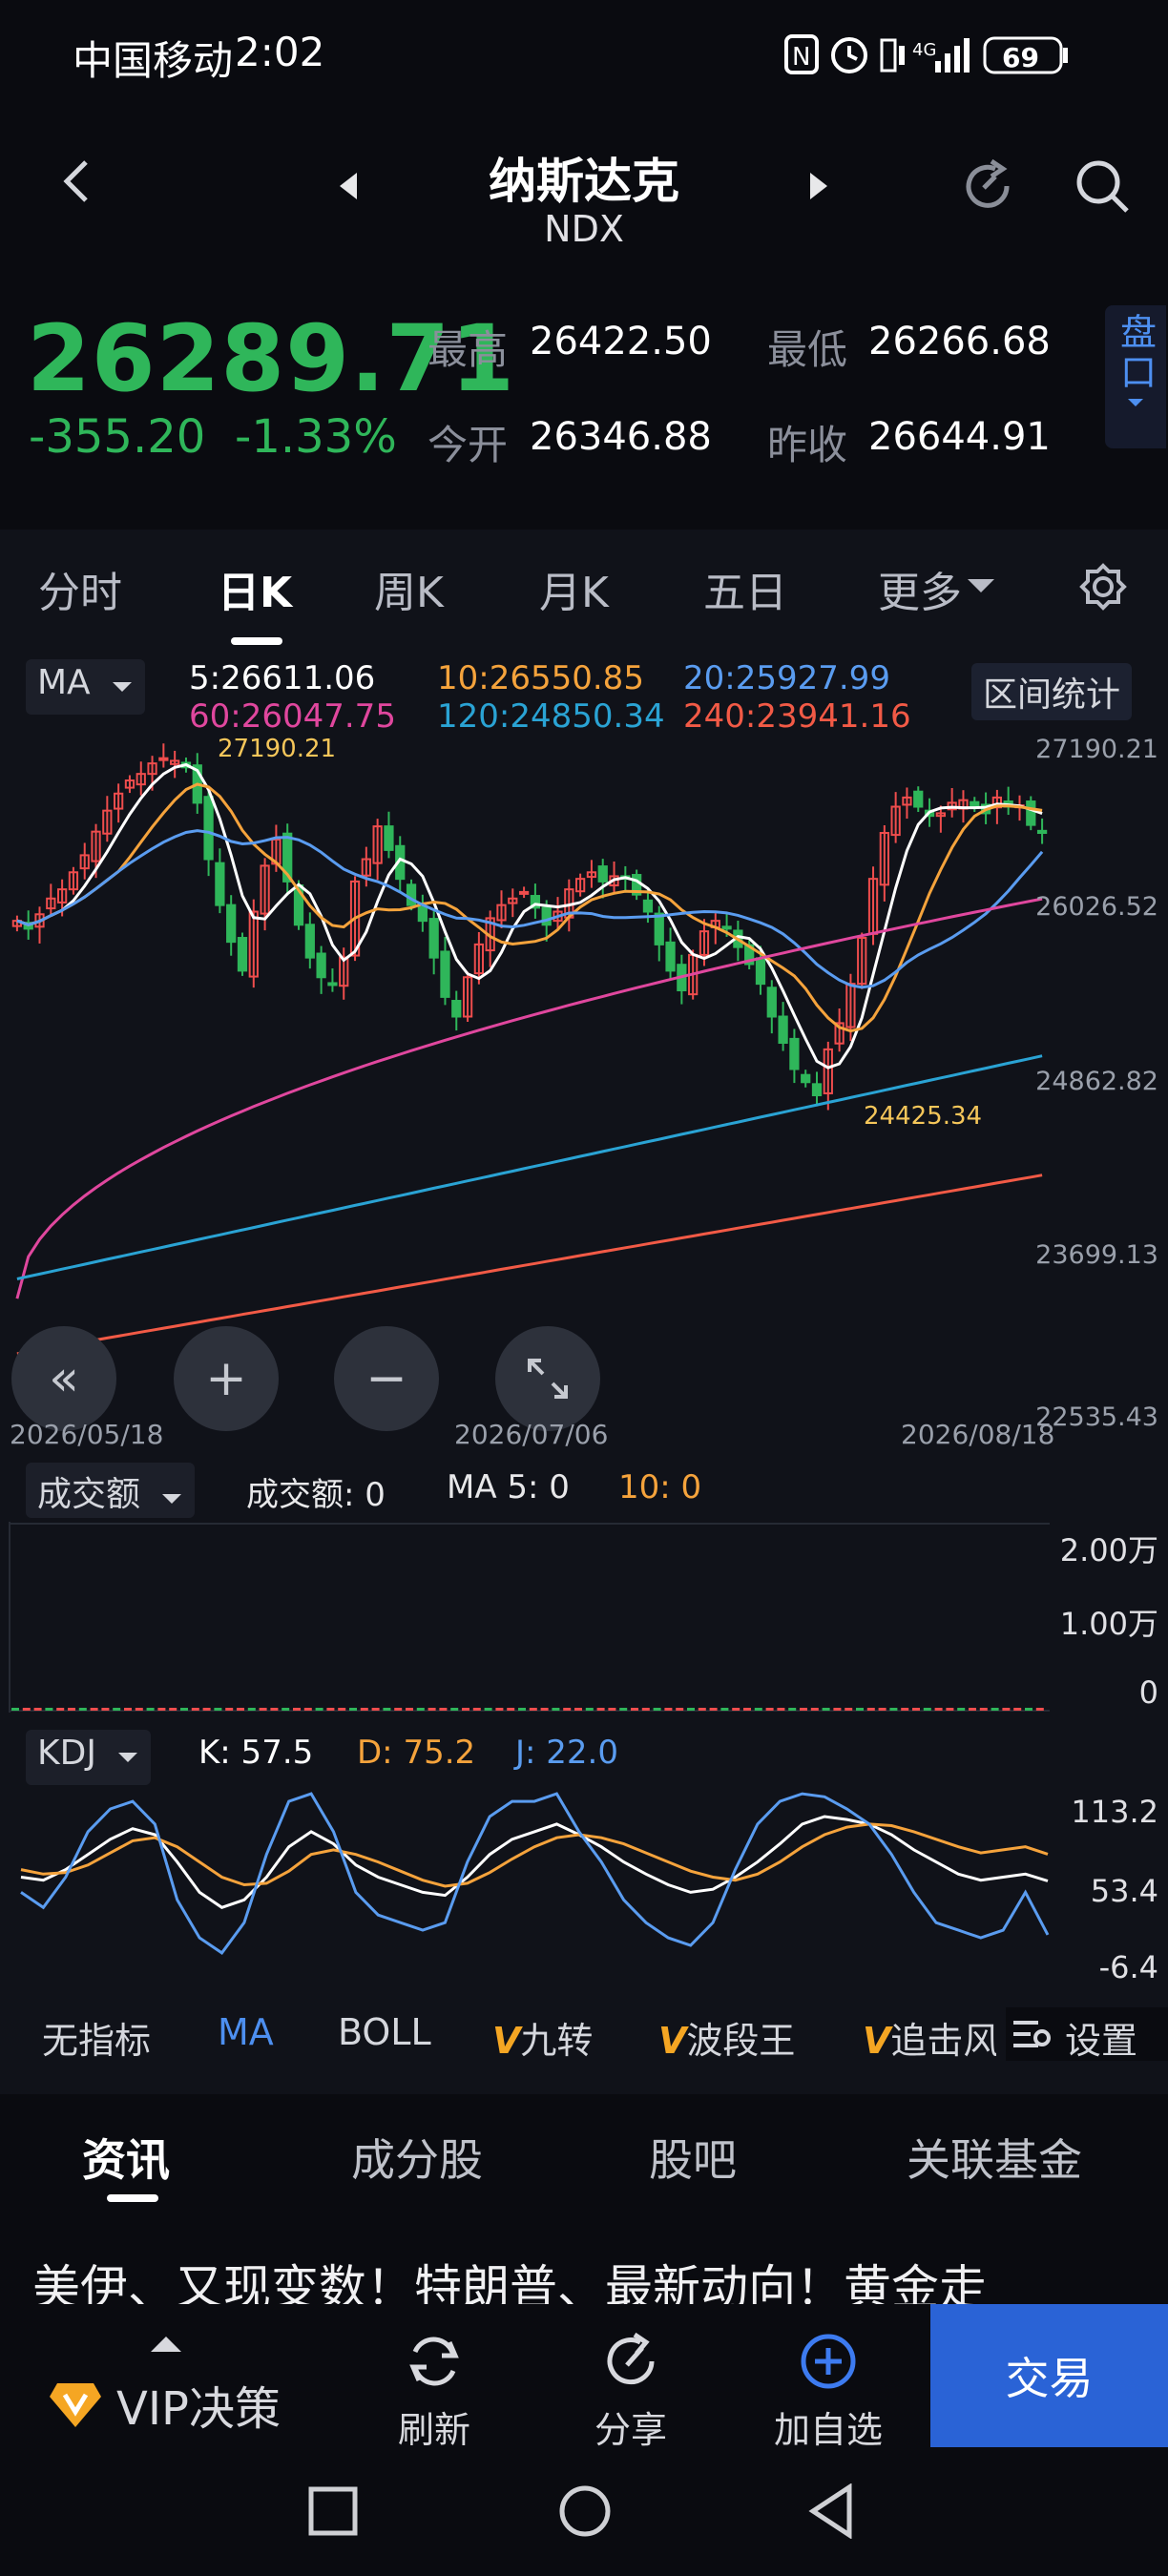  Describe the element at coordinates (828, 2392) in the screenshot. I see `add-watchlist-button: 加自选` at that location.